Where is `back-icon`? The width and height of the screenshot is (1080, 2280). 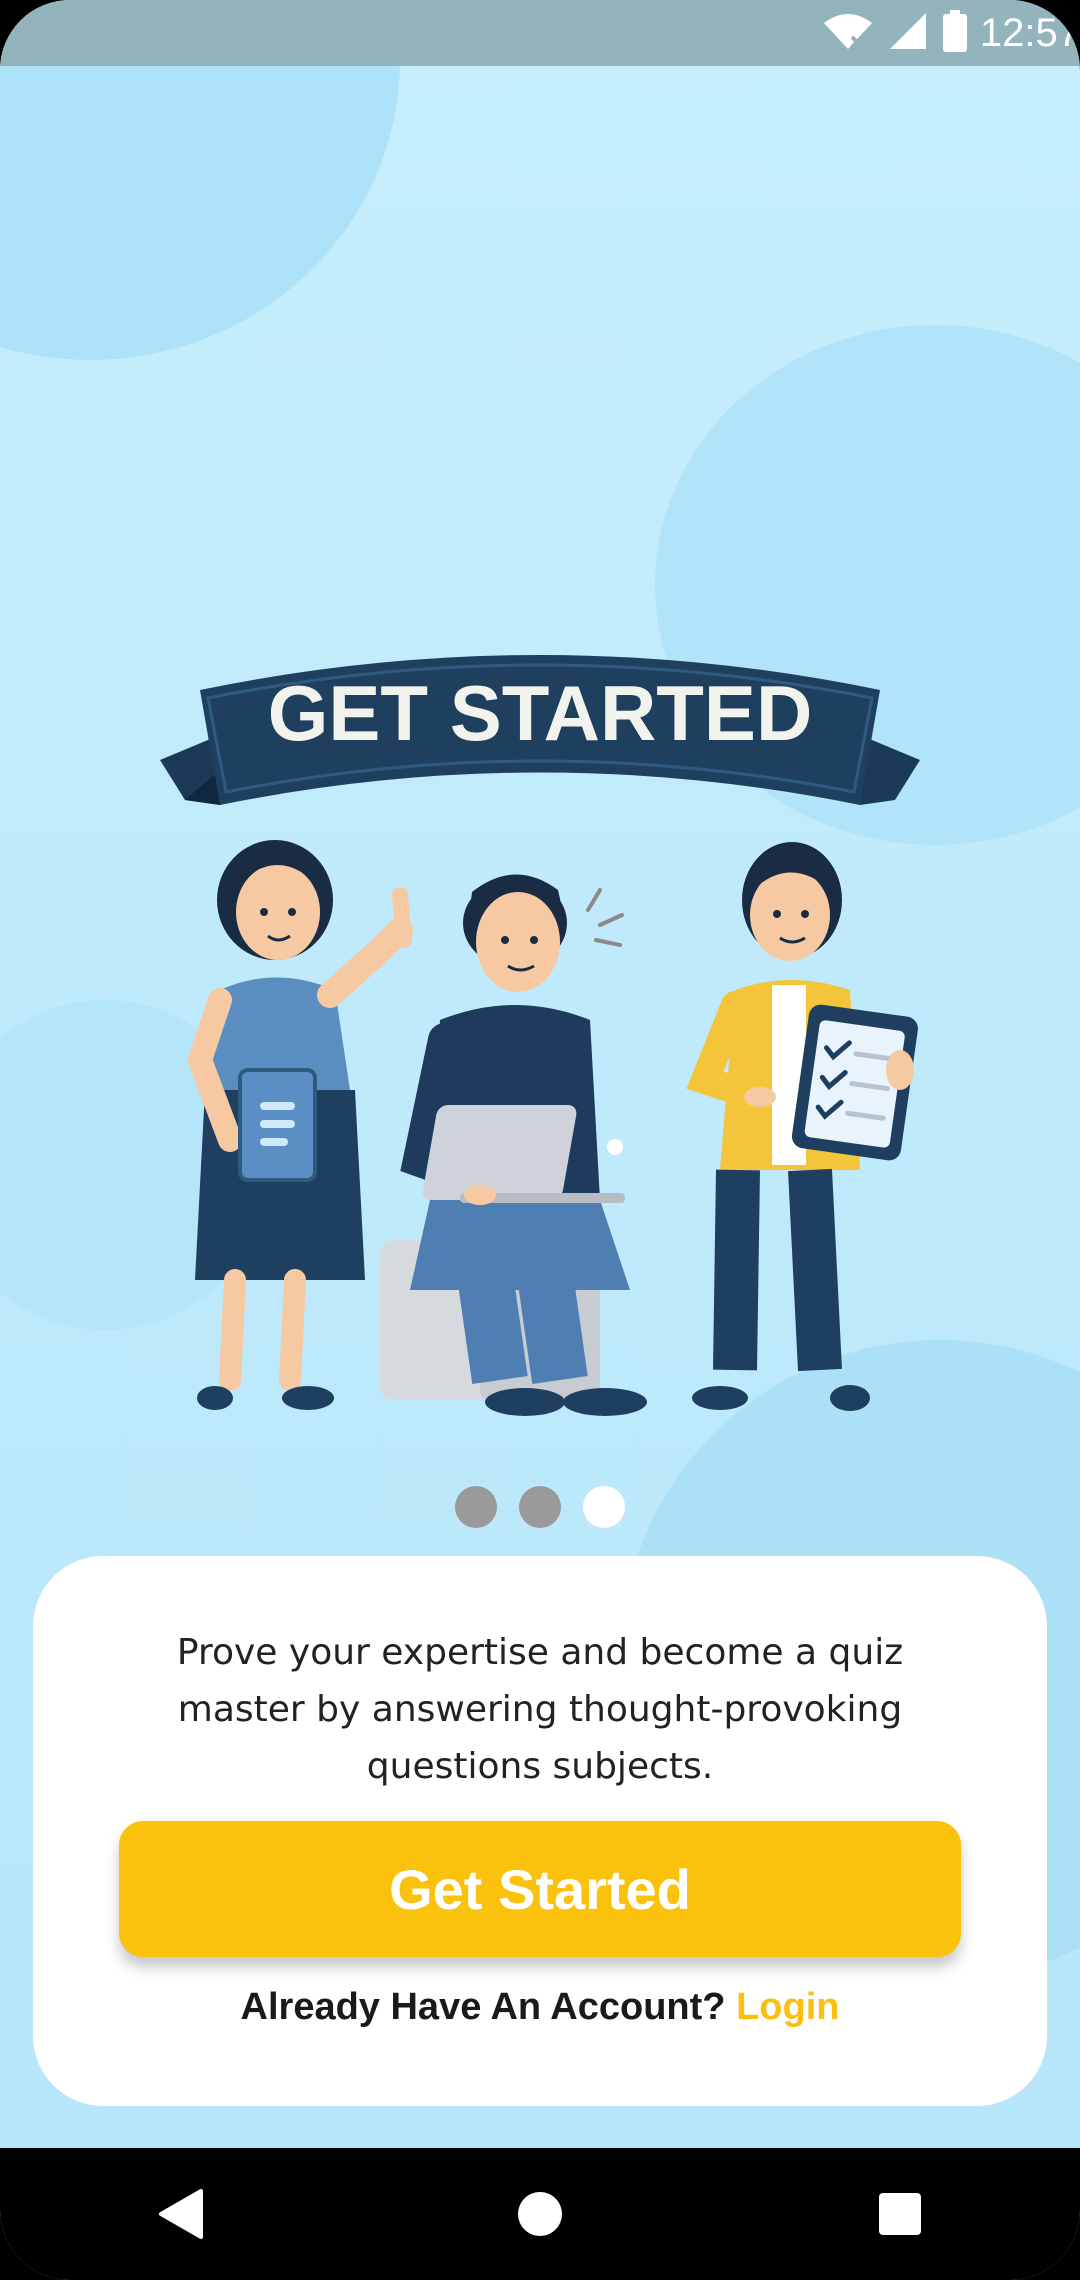
back-icon is located at coordinates (181, 2214).